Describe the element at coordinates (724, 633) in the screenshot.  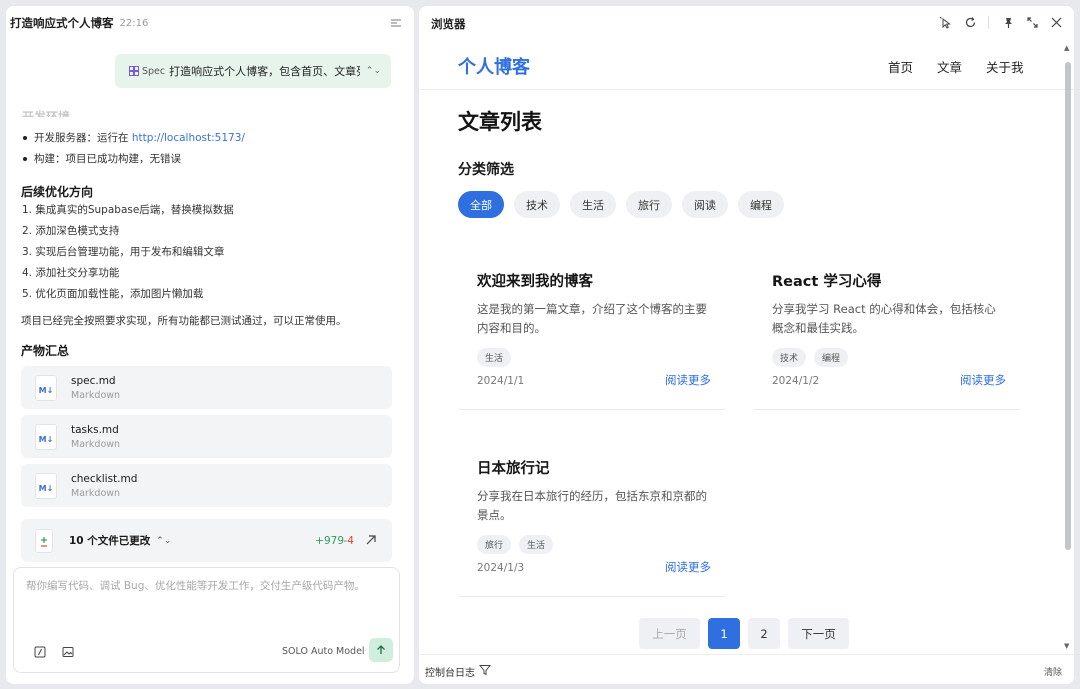
I see `page-button-1: 1` at that location.